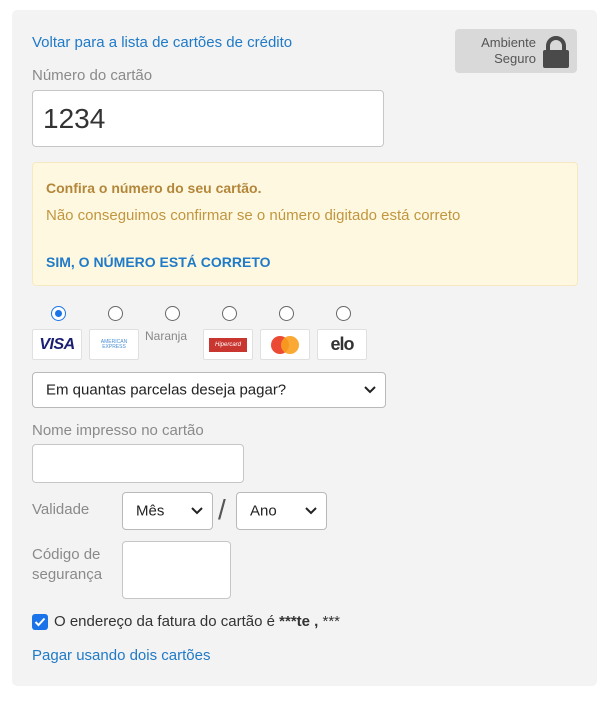  I want to click on mastercard-logo, so click(285, 344).